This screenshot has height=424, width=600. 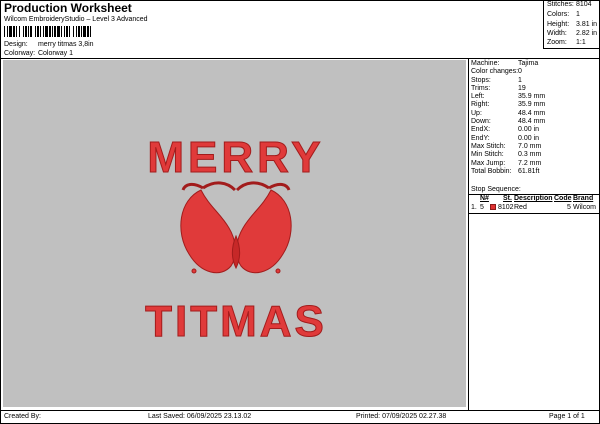 What do you see at coordinates (236, 227) in the screenshot?
I see `embroidery-figure` at bounding box center [236, 227].